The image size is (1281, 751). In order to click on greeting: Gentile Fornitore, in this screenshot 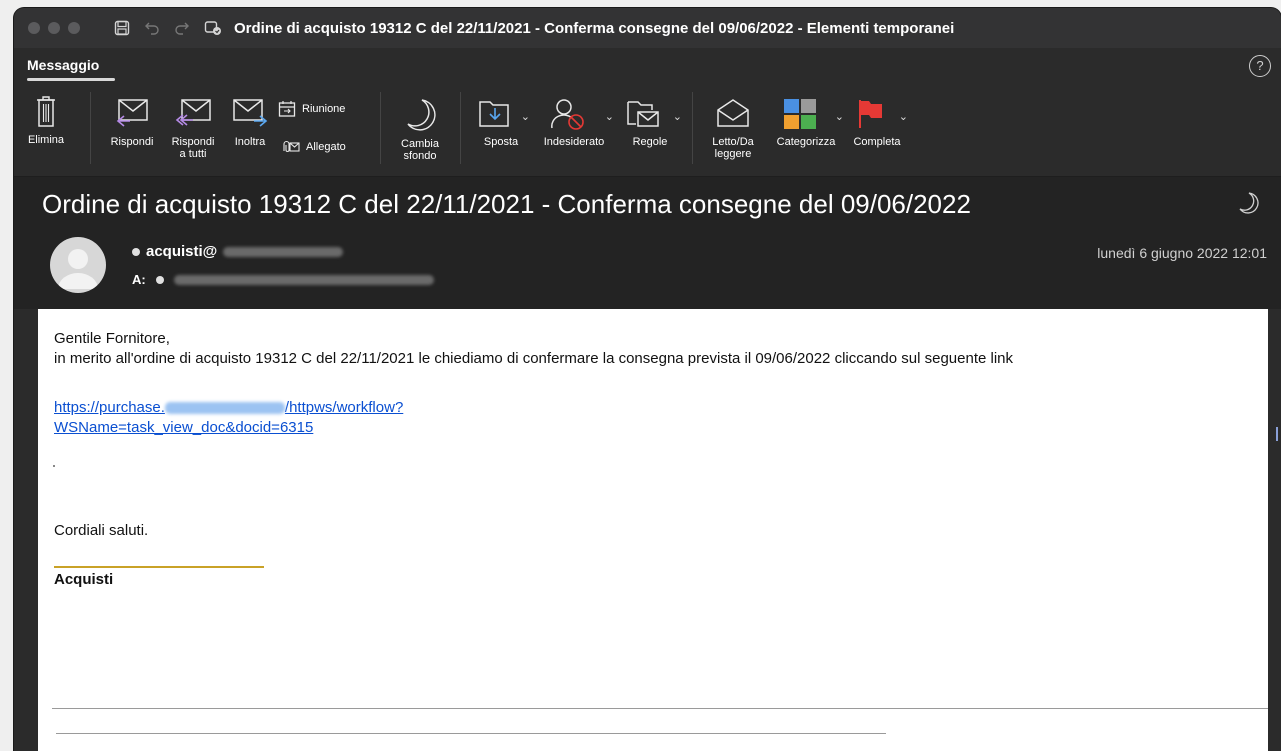, I will do `click(112, 338)`.